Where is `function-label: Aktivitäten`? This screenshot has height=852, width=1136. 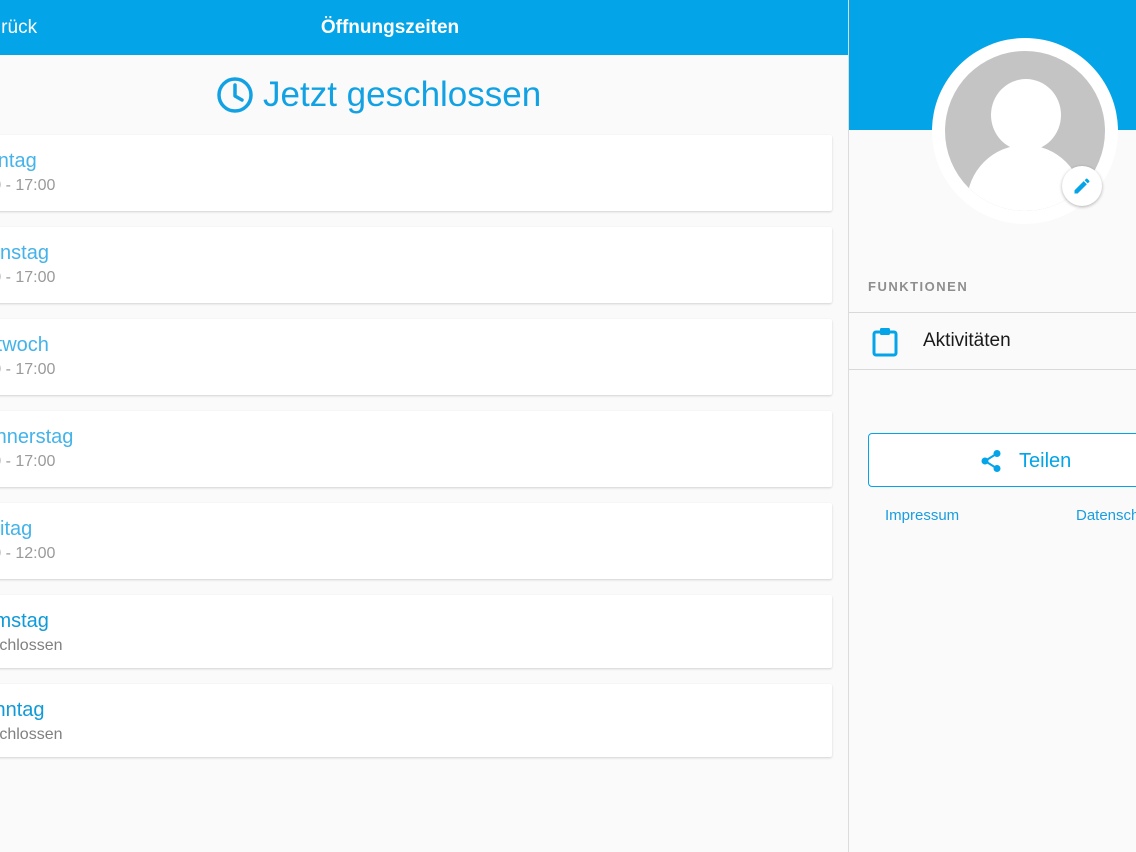
function-label: Aktivitäten is located at coordinates (967, 340).